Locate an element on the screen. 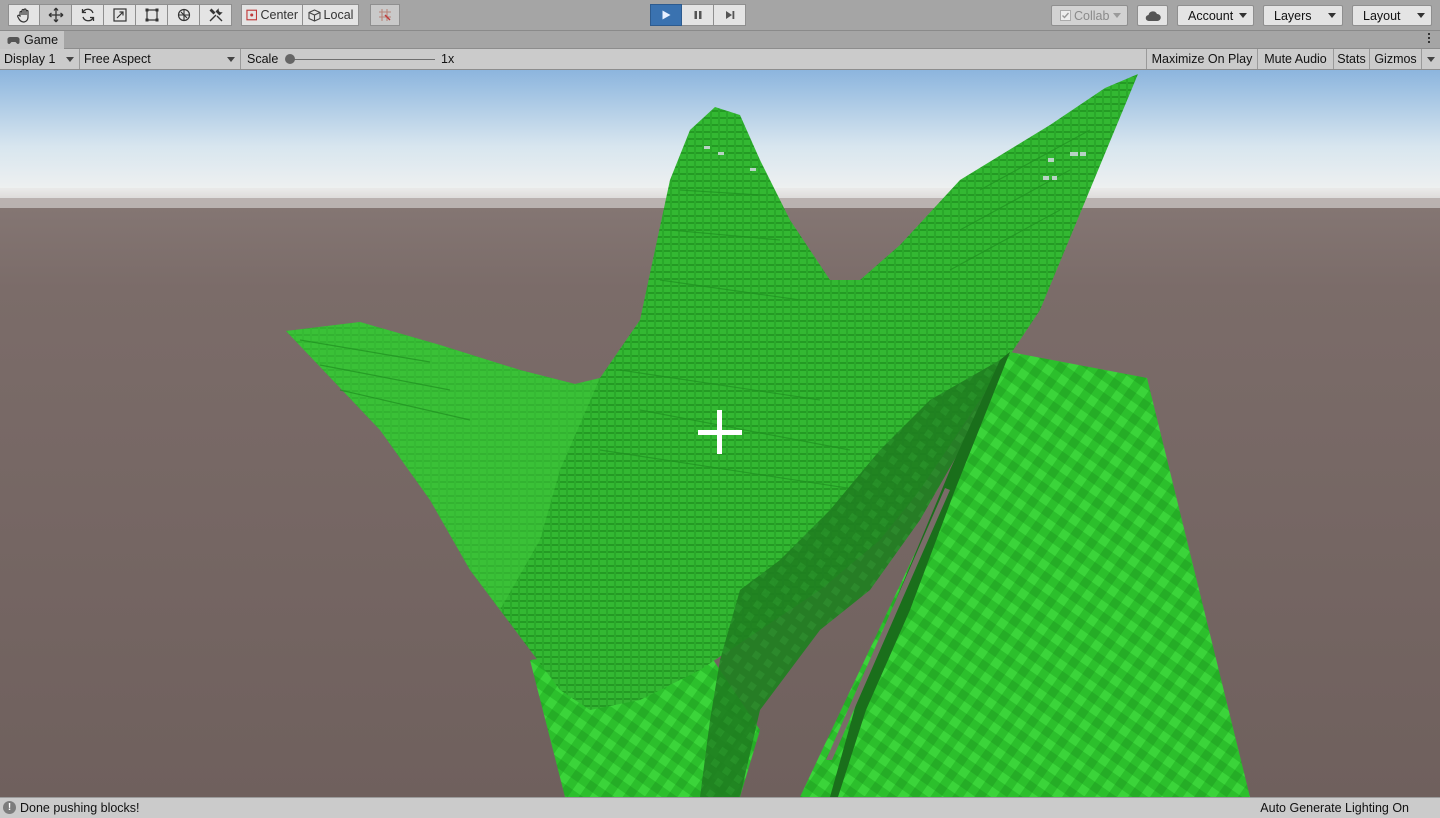  scale-value: 1x is located at coordinates (448, 59).